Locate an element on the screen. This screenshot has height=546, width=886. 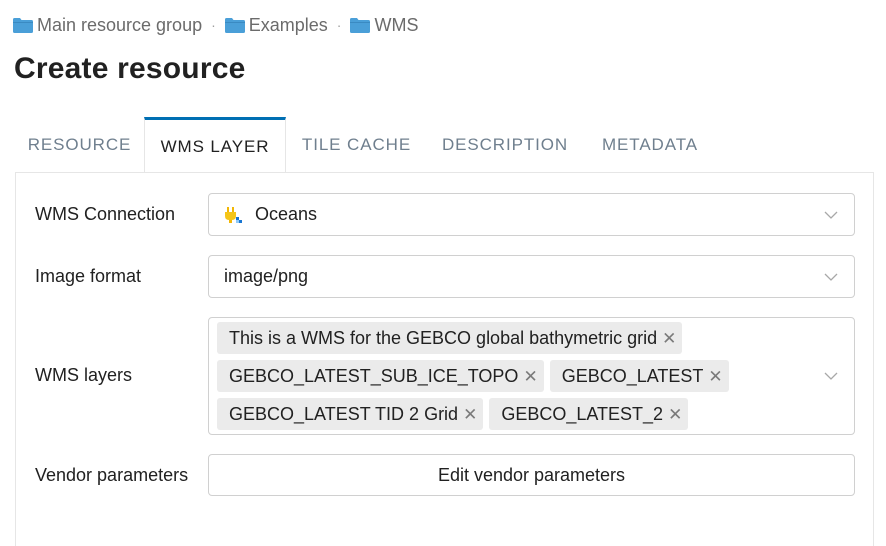
layer-tag: GEBCO_LATEST_SUB_ICE_TOPO ✕ is located at coordinates (380, 376).